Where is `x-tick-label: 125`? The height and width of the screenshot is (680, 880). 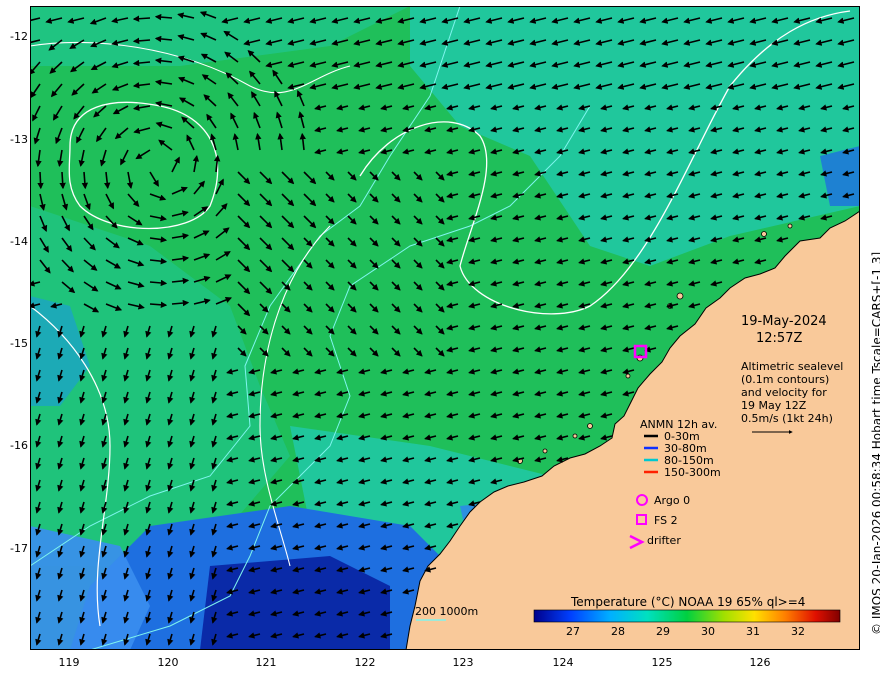
x-tick-label: 125 is located at coordinates (662, 662).